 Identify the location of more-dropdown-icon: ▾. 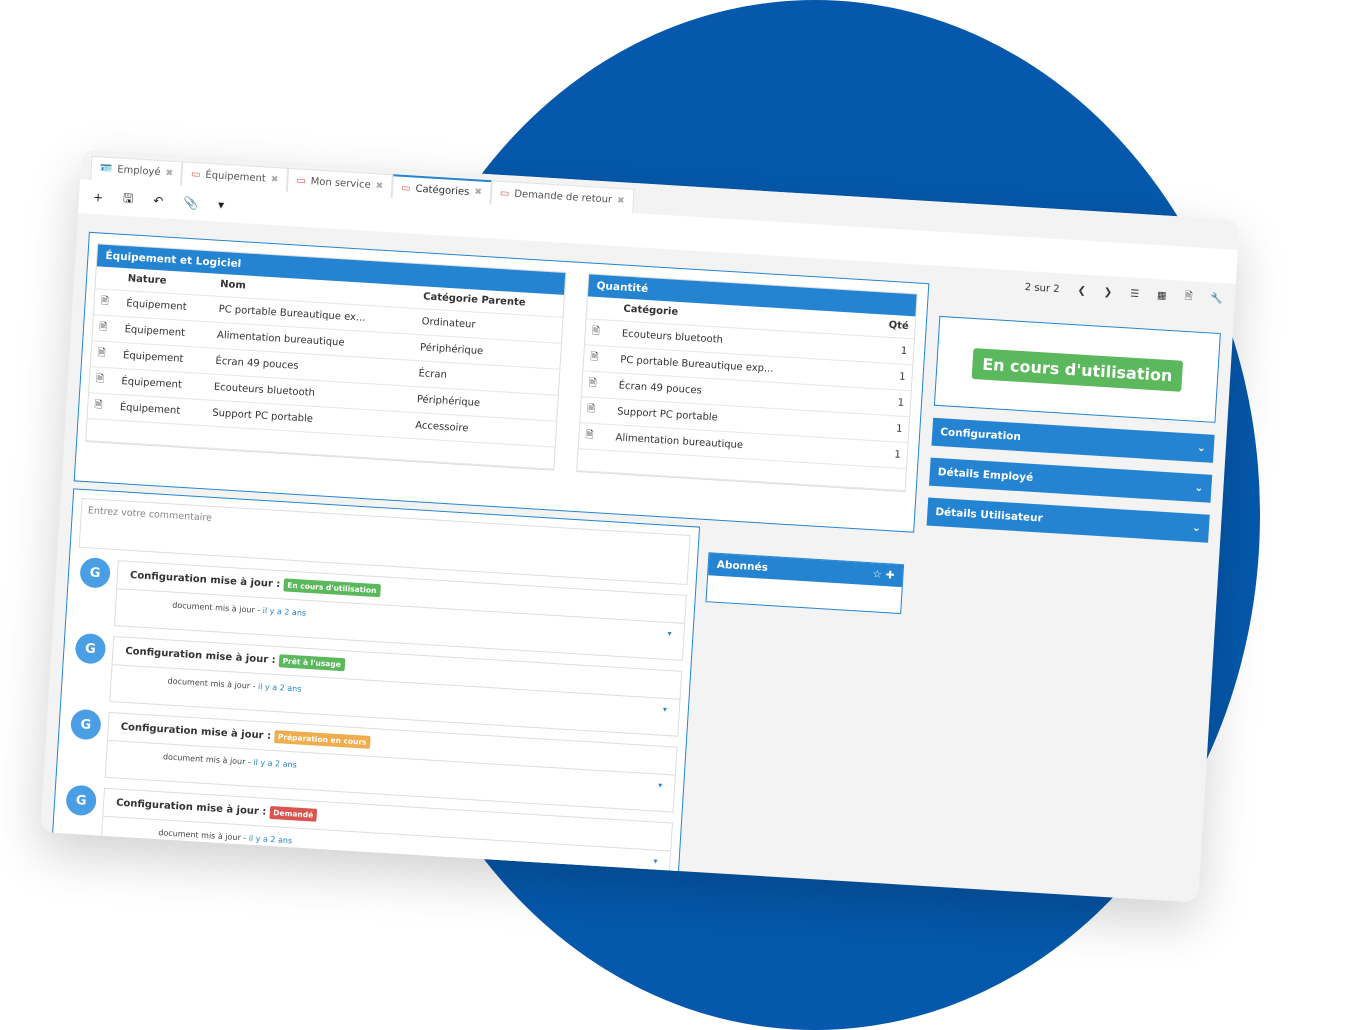
(221, 205).